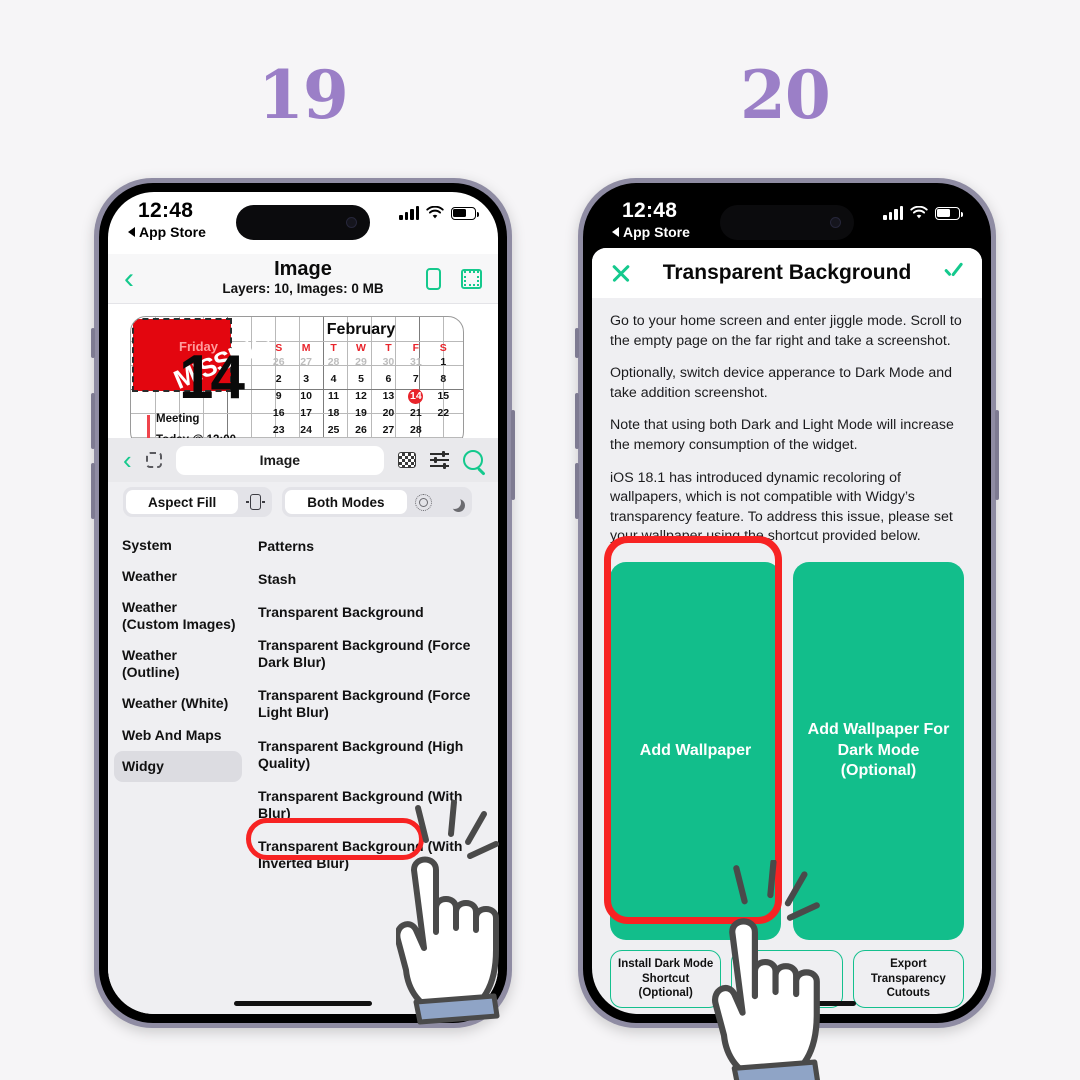  Describe the element at coordinates (373, 654) in the screenshot. I see `preset-item: Transparent Background (Force Dark Blur)` at that location.